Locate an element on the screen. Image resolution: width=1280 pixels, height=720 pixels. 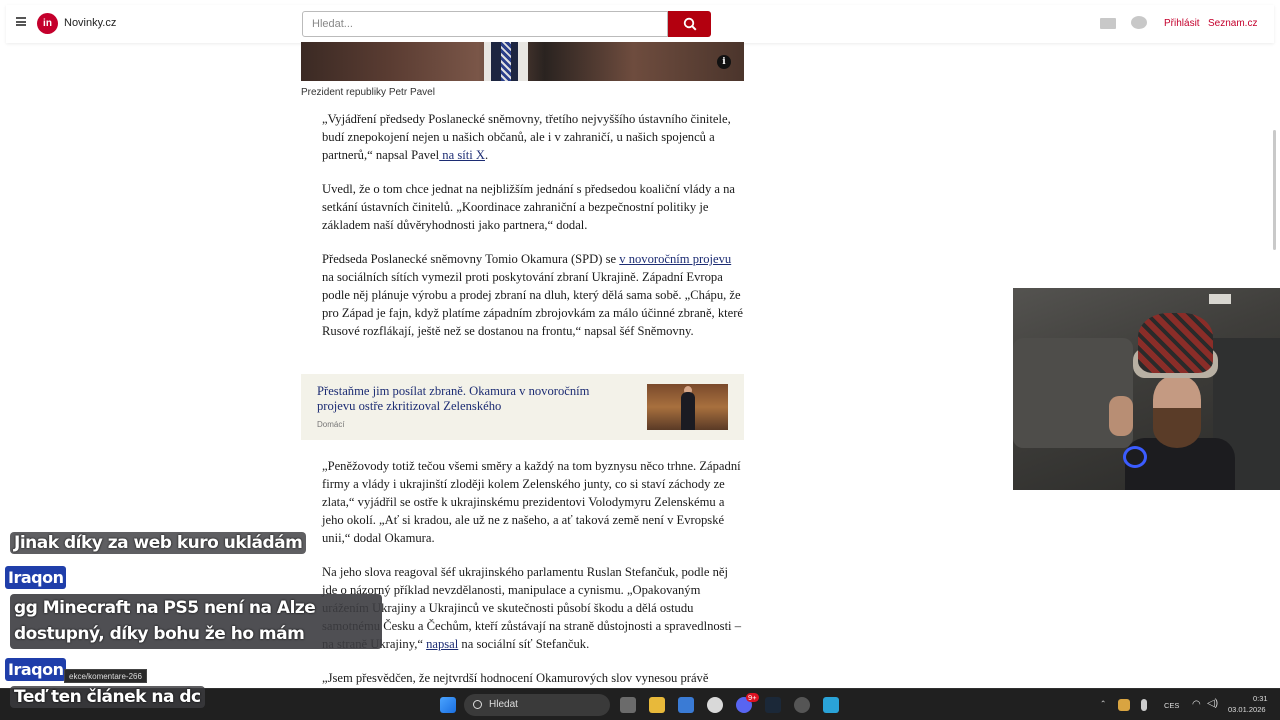
webcam-hat is located at coordinates (1175, 343).